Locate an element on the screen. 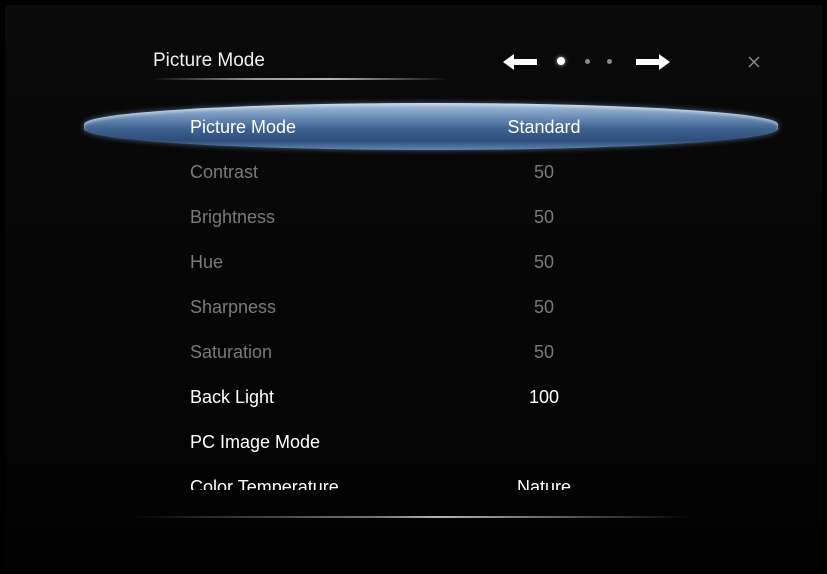 This screenshot has width=827, height=574. setting-contrast: Contrast 50 is located at coordinates (413, 171).